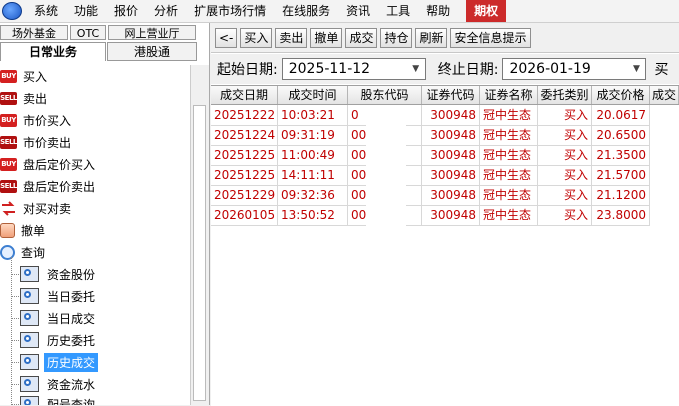 The image size is (679, 406). I want to click on redaction-mask, so click(386, 169).